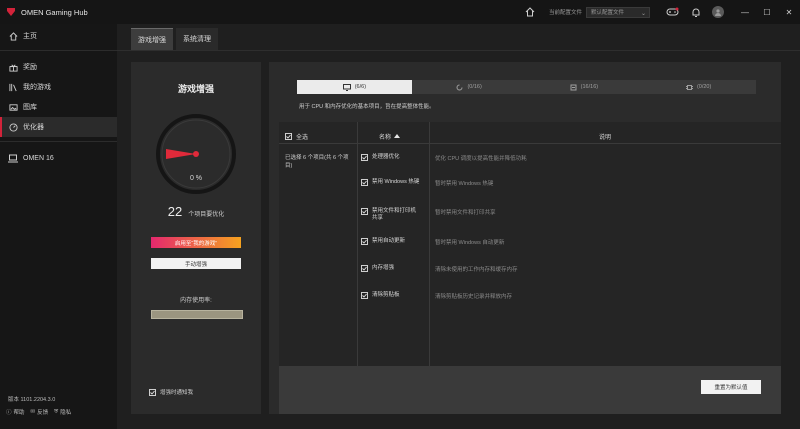  I want to click on optimize-count: 22, so click(175, 211).